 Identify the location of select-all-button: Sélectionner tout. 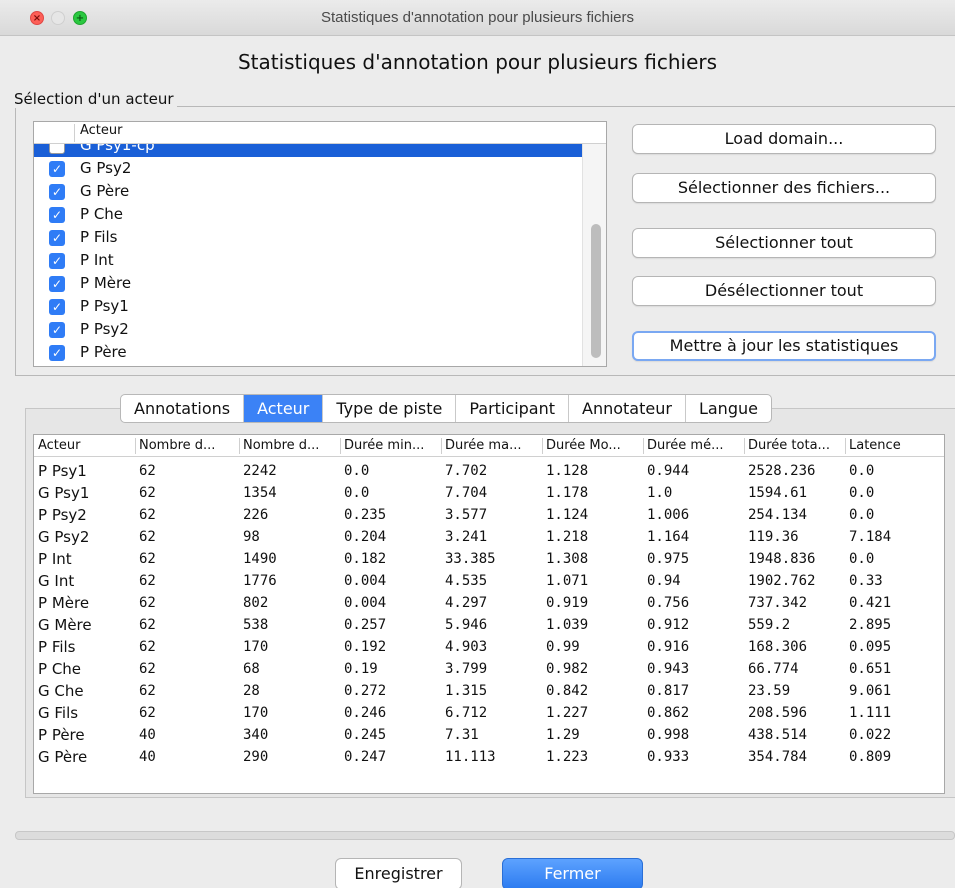
(784, 243).